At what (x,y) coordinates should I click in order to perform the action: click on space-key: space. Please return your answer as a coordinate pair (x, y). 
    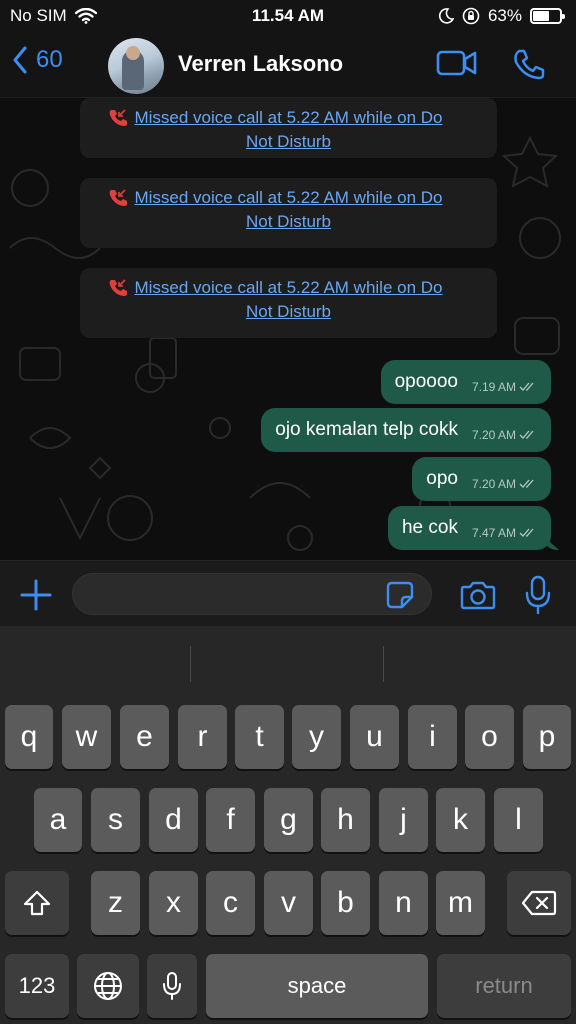
    Looking at the image, I should click on (317, 986).